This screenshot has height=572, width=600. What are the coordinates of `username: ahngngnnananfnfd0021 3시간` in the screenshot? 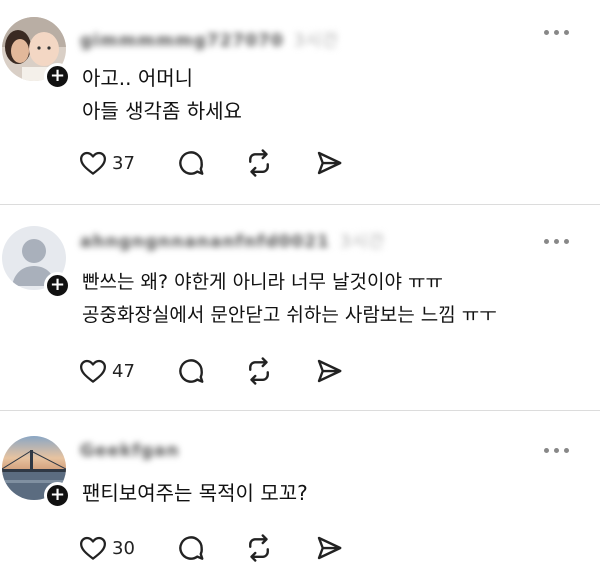 It's located at (232, 239).